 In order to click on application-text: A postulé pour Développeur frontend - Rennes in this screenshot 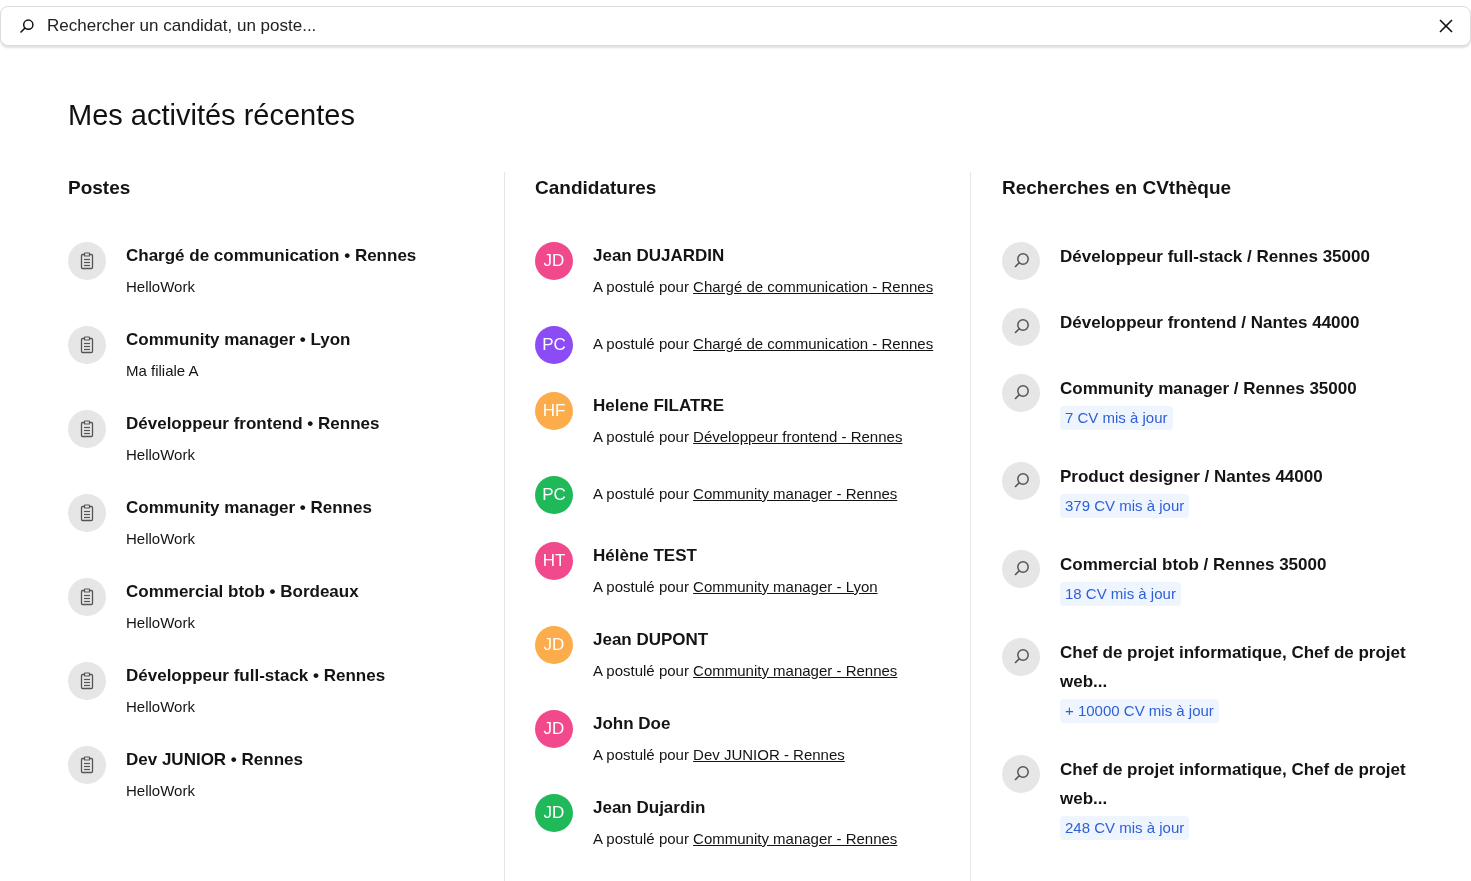, I will do `click(748, 437)`.